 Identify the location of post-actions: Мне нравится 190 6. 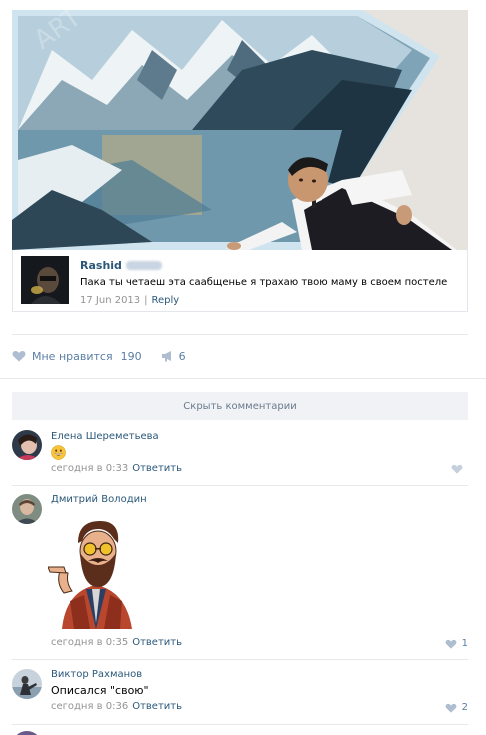
(99, 356).